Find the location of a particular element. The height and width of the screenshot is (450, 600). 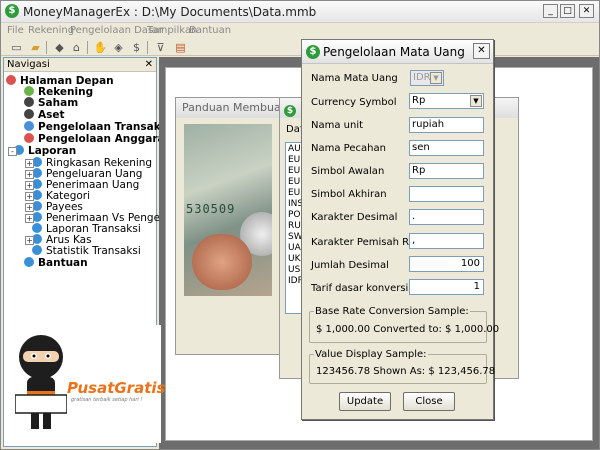

menu-bantuan: Bantuan is located at coordinates (210, 30).